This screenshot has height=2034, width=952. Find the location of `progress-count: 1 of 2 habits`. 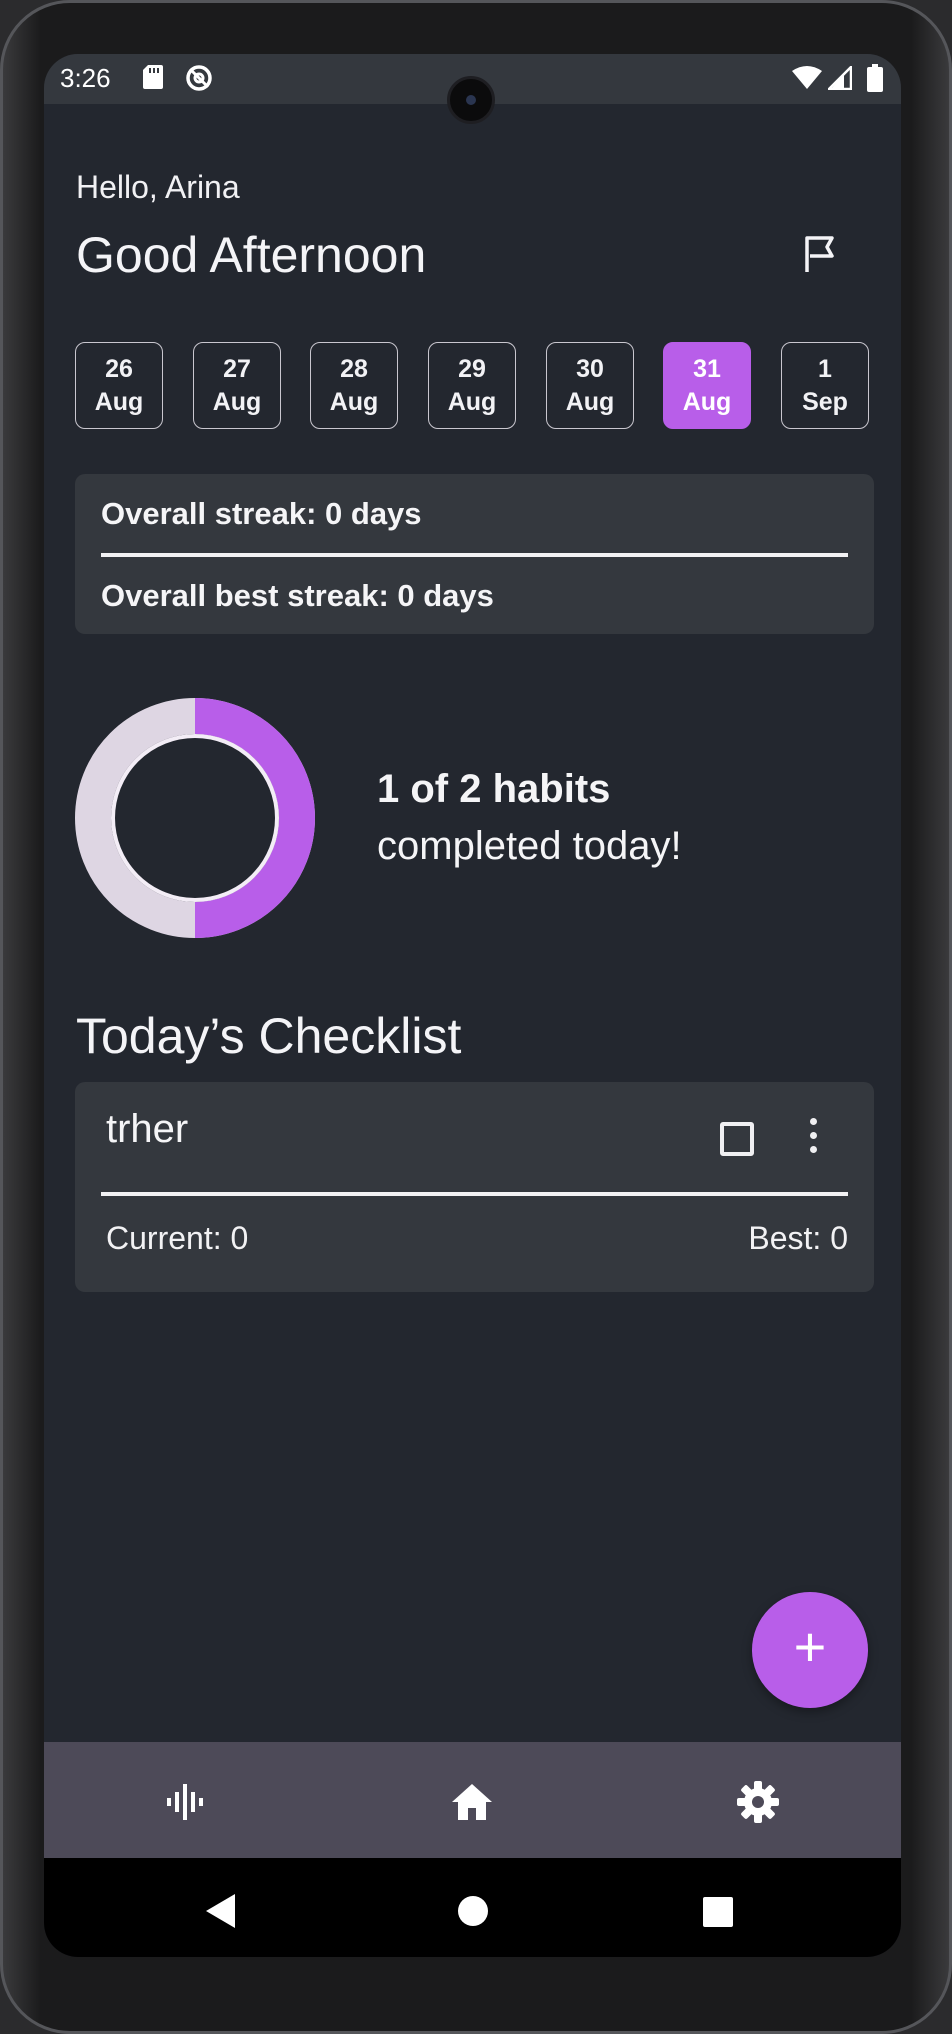

progress-count: 1 of 2 habits is located at coordinates (494, 789).